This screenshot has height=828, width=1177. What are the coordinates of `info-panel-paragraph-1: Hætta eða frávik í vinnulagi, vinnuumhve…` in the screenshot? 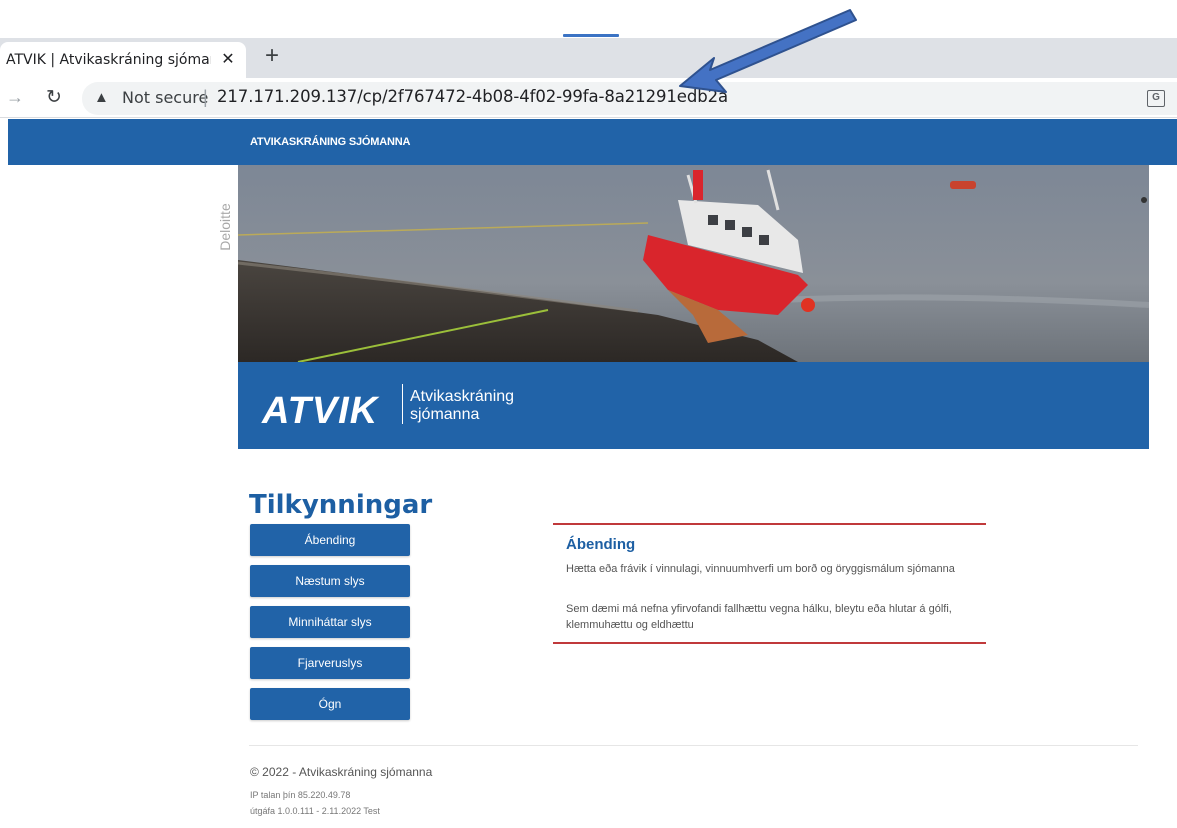 It's located at (760, 569).